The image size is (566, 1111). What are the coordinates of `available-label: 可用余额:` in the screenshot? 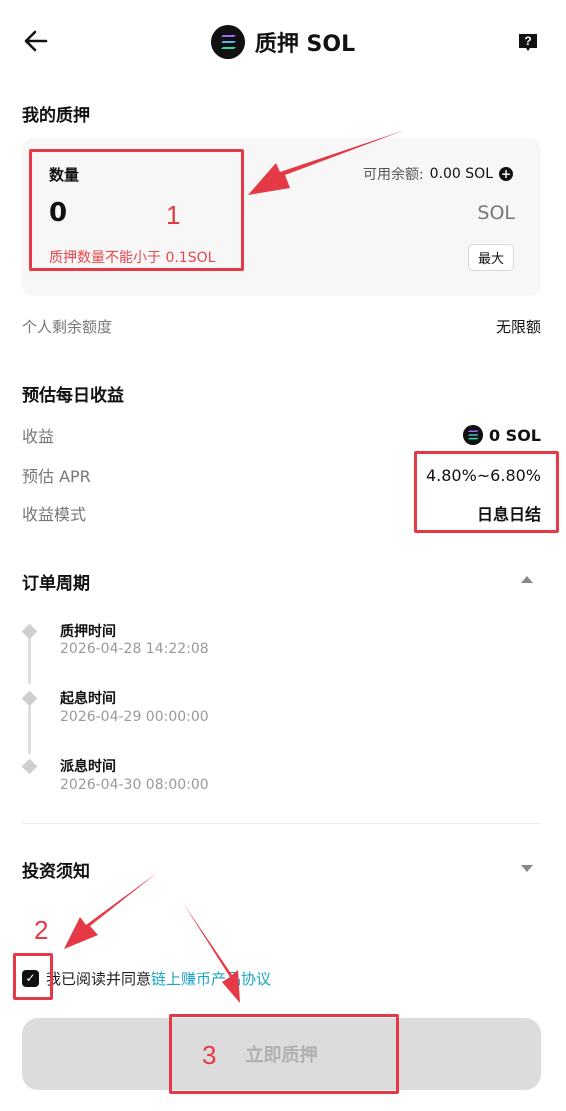 It's located at (393, 175).